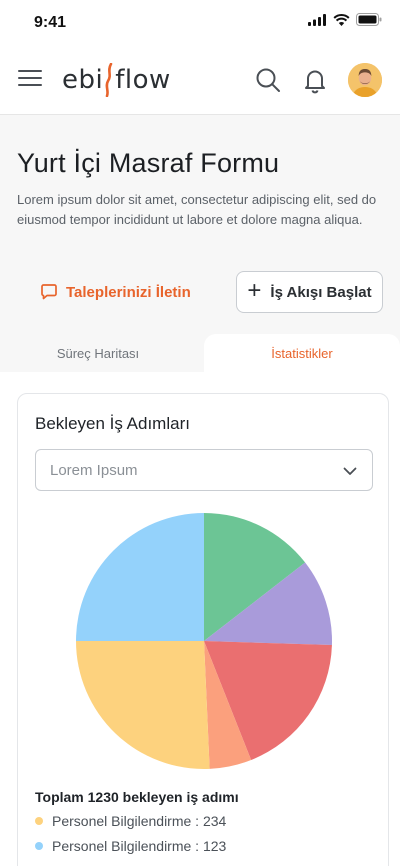 This screenshot has height=866, width=400. What do you see at coordinates (369, 19) in the screenshot?
I see `battery-icon` at bounding box center [369, 19].